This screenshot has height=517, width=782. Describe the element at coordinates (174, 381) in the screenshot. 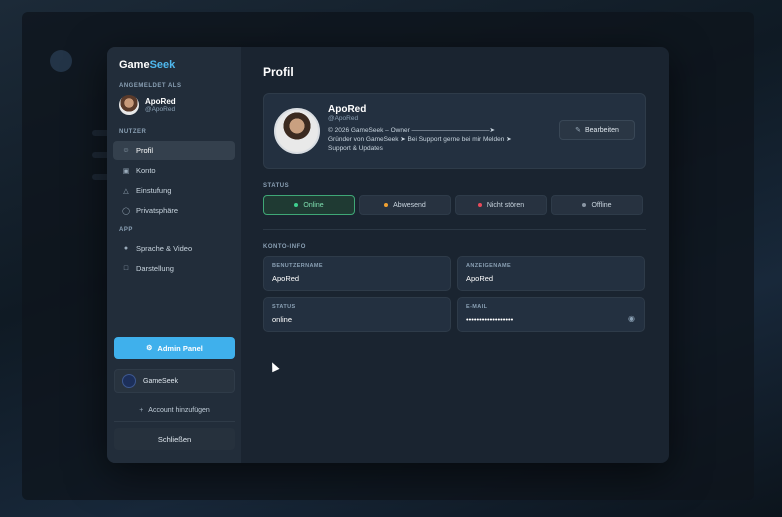

I see `account-switch-item: GameSeek` at that location.